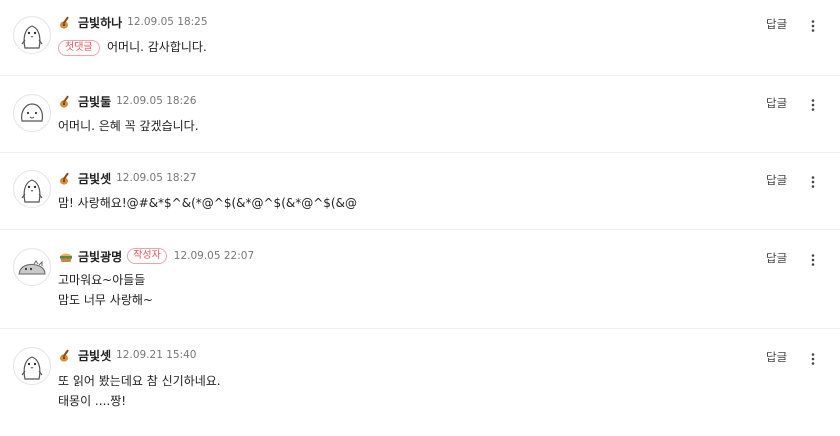 The height and width of the screenshot is (436, 840). Describe the element at coordinates (105, 290) in the screenshot. I see `comment-text: 고마워요~아들들 맘도 너무 사랑해~` at that location.